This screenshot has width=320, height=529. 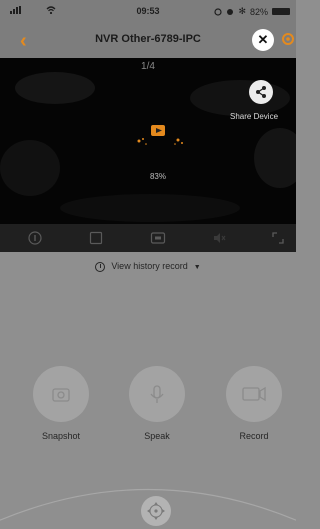 What do you see at coordinates (263, 40) in the screenshot?
I see `close-icon: ✕` at bounding box center [263, 40].